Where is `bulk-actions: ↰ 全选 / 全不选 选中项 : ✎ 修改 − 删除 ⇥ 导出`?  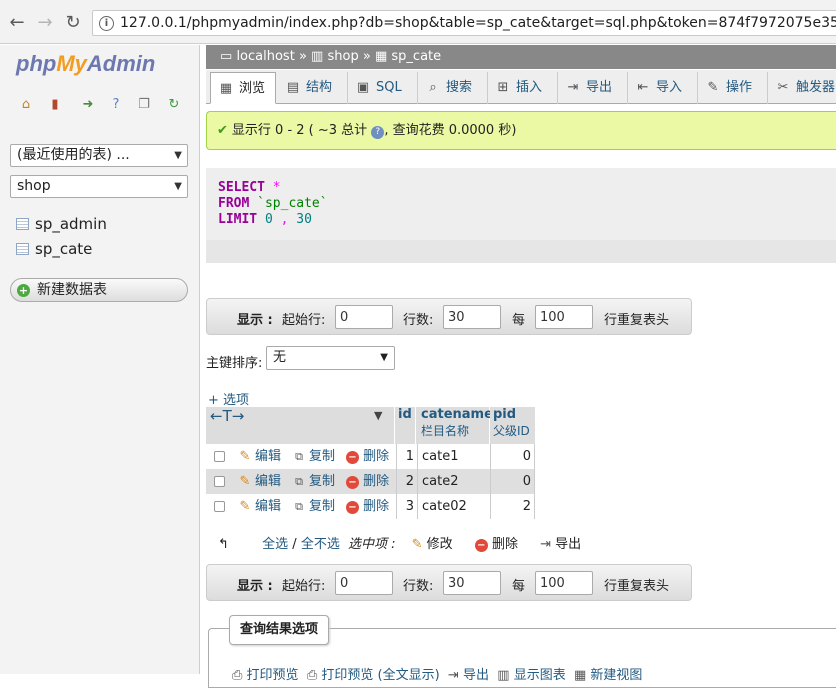 bulk-actions: ↰ 全选 / 全不选 选中项 : ✎ 修改 − 删除 ⇥ 导出 is located at coordinates (400, 544).